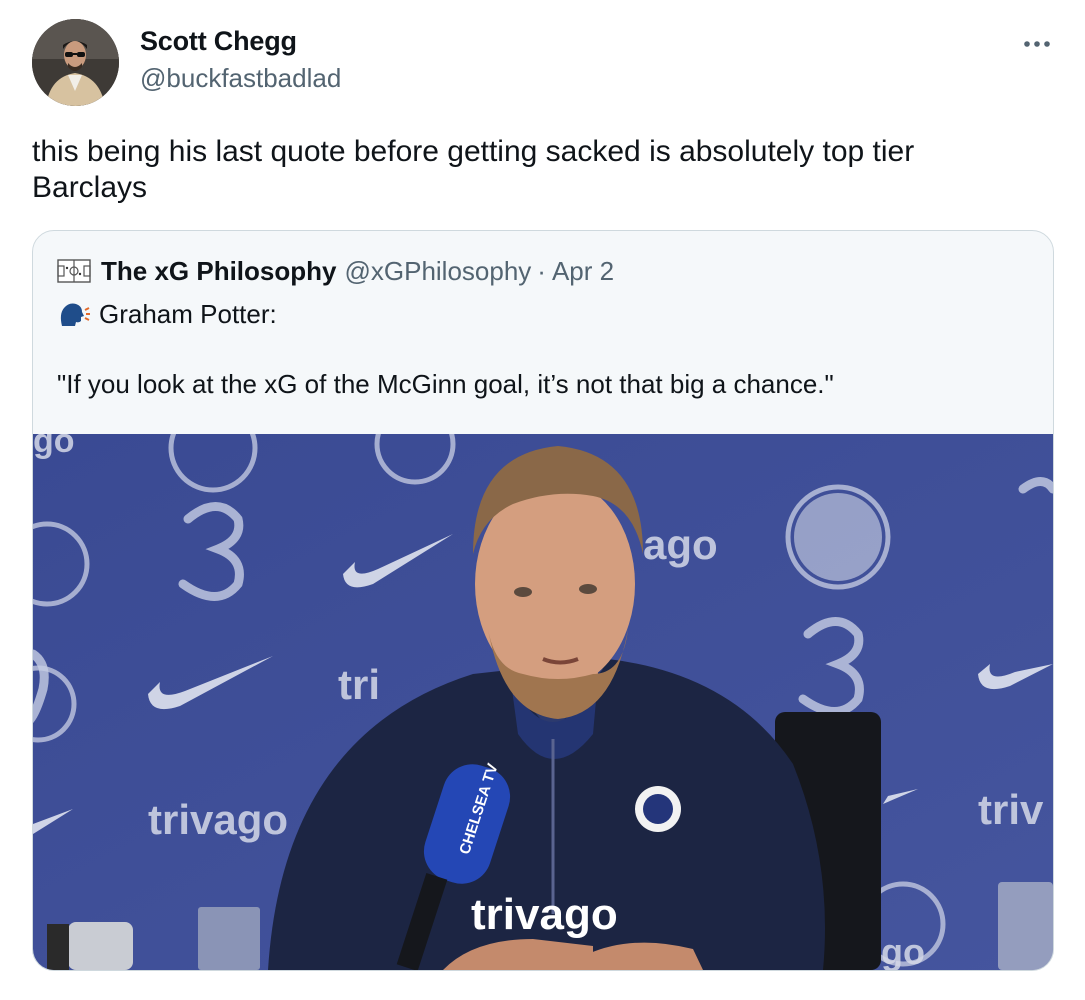 This screenshot has height=1000, width=1085. Describe the element at coordinates (218, 819) in the screenshot. I see `backdrop-text: trivago` at that location.